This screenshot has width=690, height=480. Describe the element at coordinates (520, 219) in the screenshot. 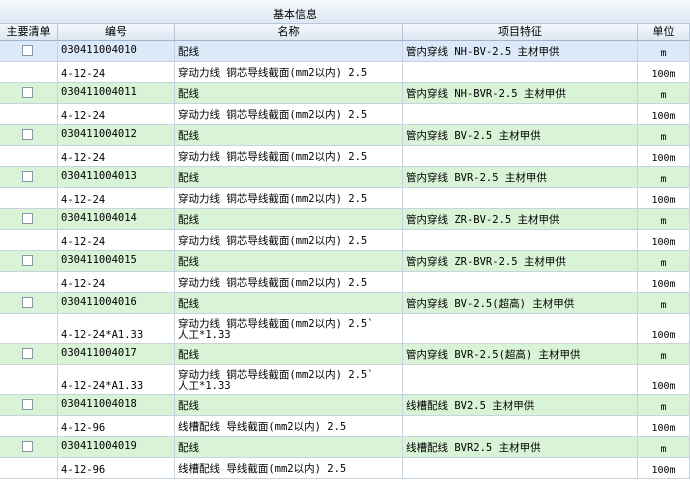

I see `feature-cell: 管内穿线 ZR-BV-2.5 主材甲供` at that location.